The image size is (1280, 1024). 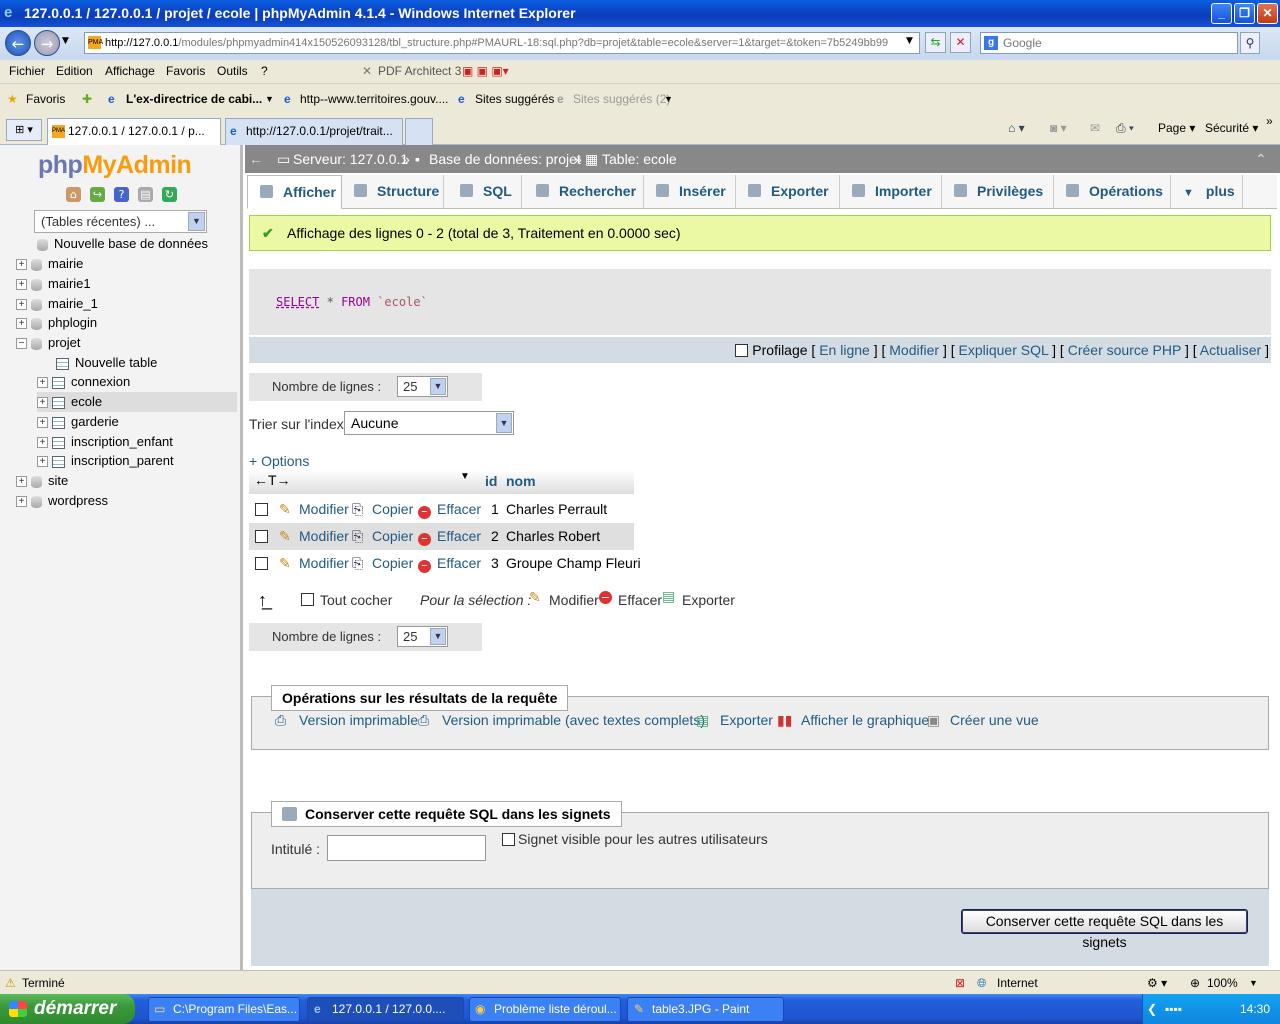 I want to click on menu-affichage: Affichage, so click(x=130, y=71).